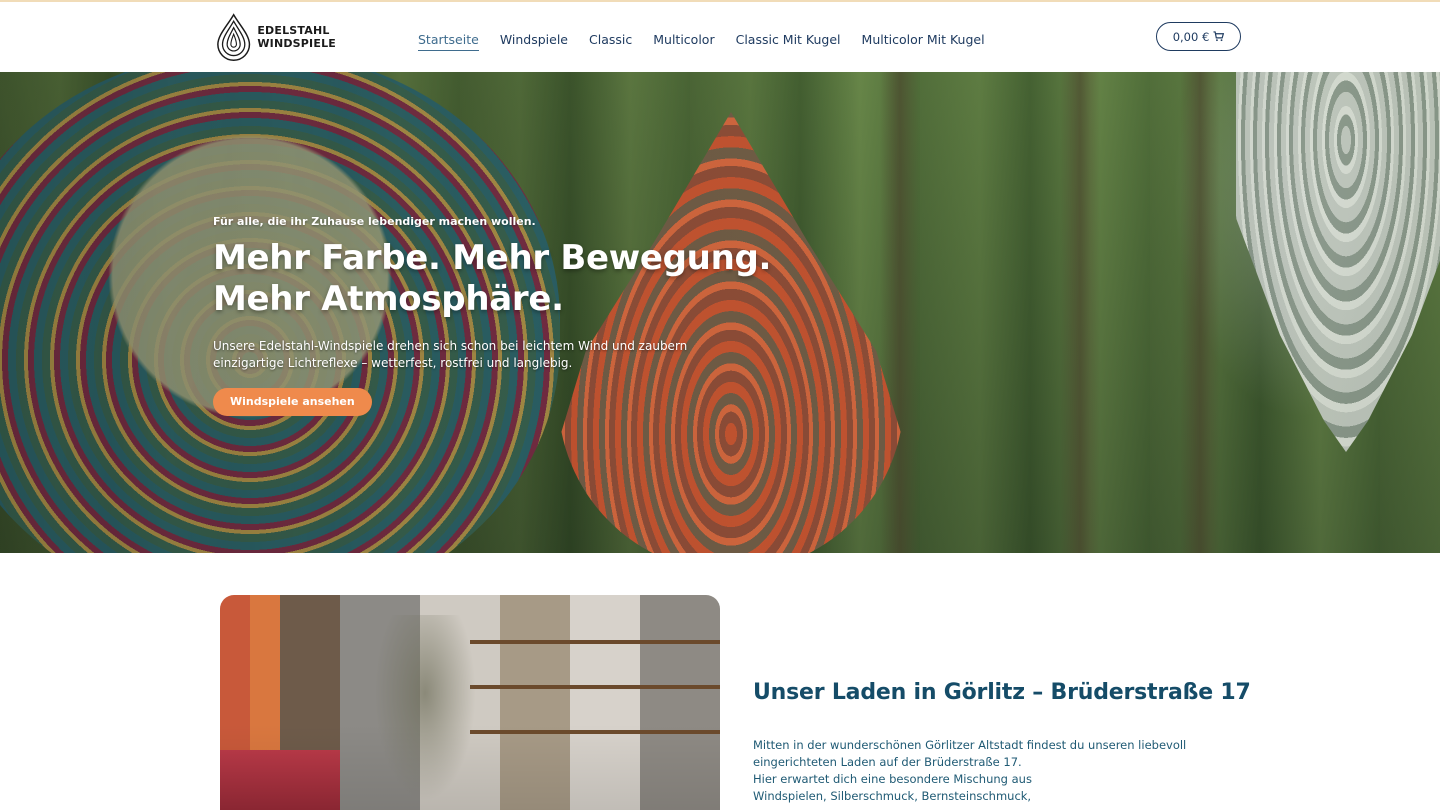 This screenshot has width=1440, height=810. I want to click on nav-item-multicolor-mit-kugel: Multicolor Mit Kugel, so click(923, 41).